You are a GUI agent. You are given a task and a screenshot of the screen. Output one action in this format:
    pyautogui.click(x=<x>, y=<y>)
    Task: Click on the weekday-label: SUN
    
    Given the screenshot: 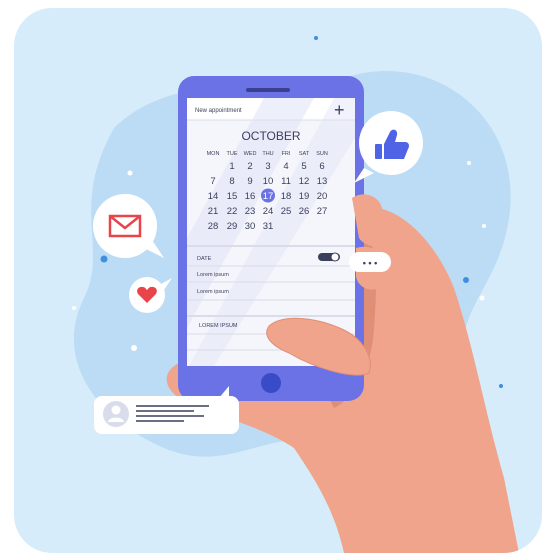 What is the action you would take?
    pyautogui.click(x=322, y=154)
    